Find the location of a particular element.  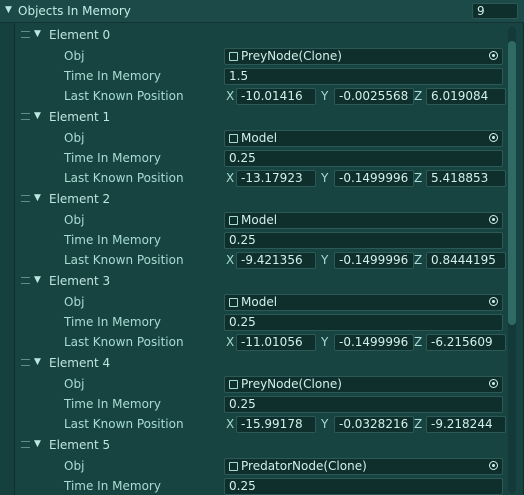

position-x-field: -10.01416 is located at coordinates (276, 96).